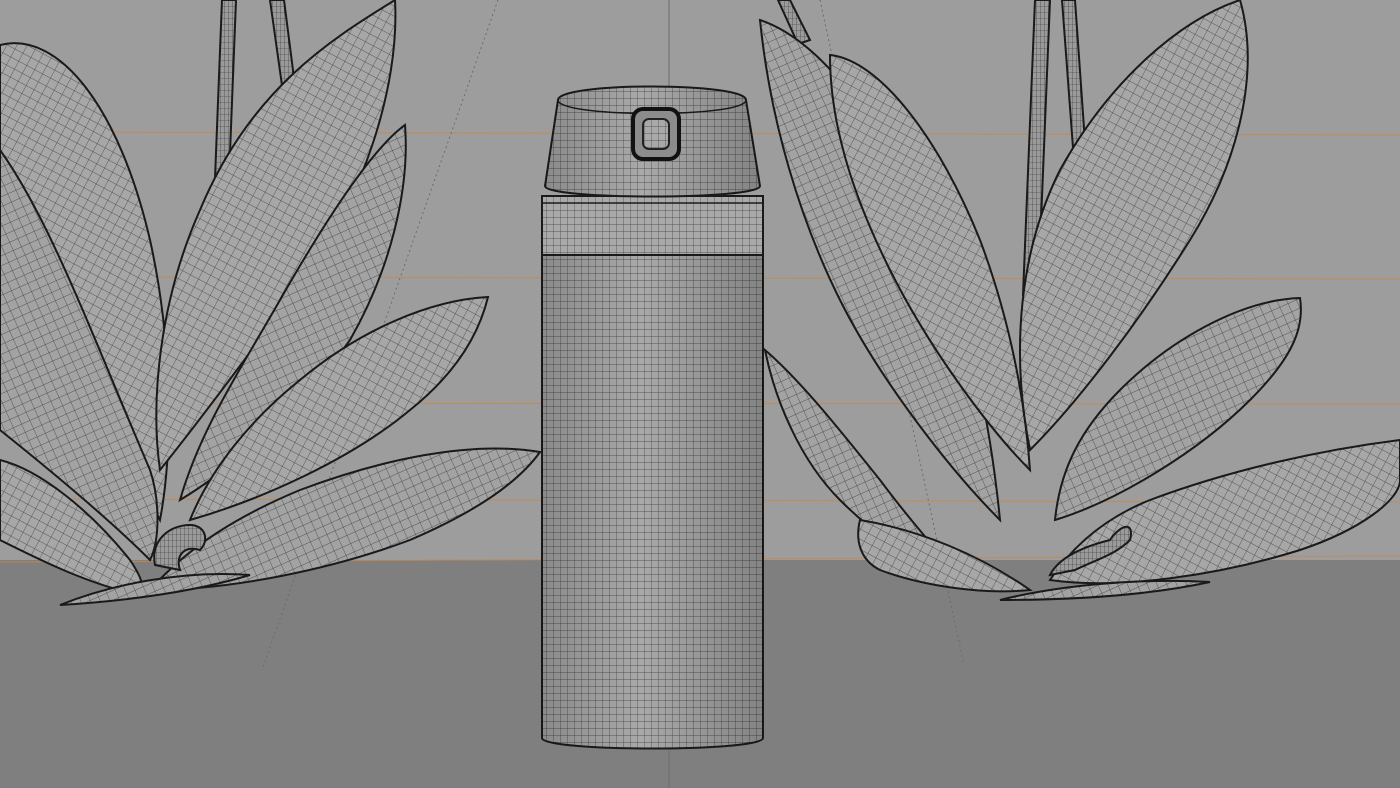  I want to click on bottle-collar, so click(652, 225).